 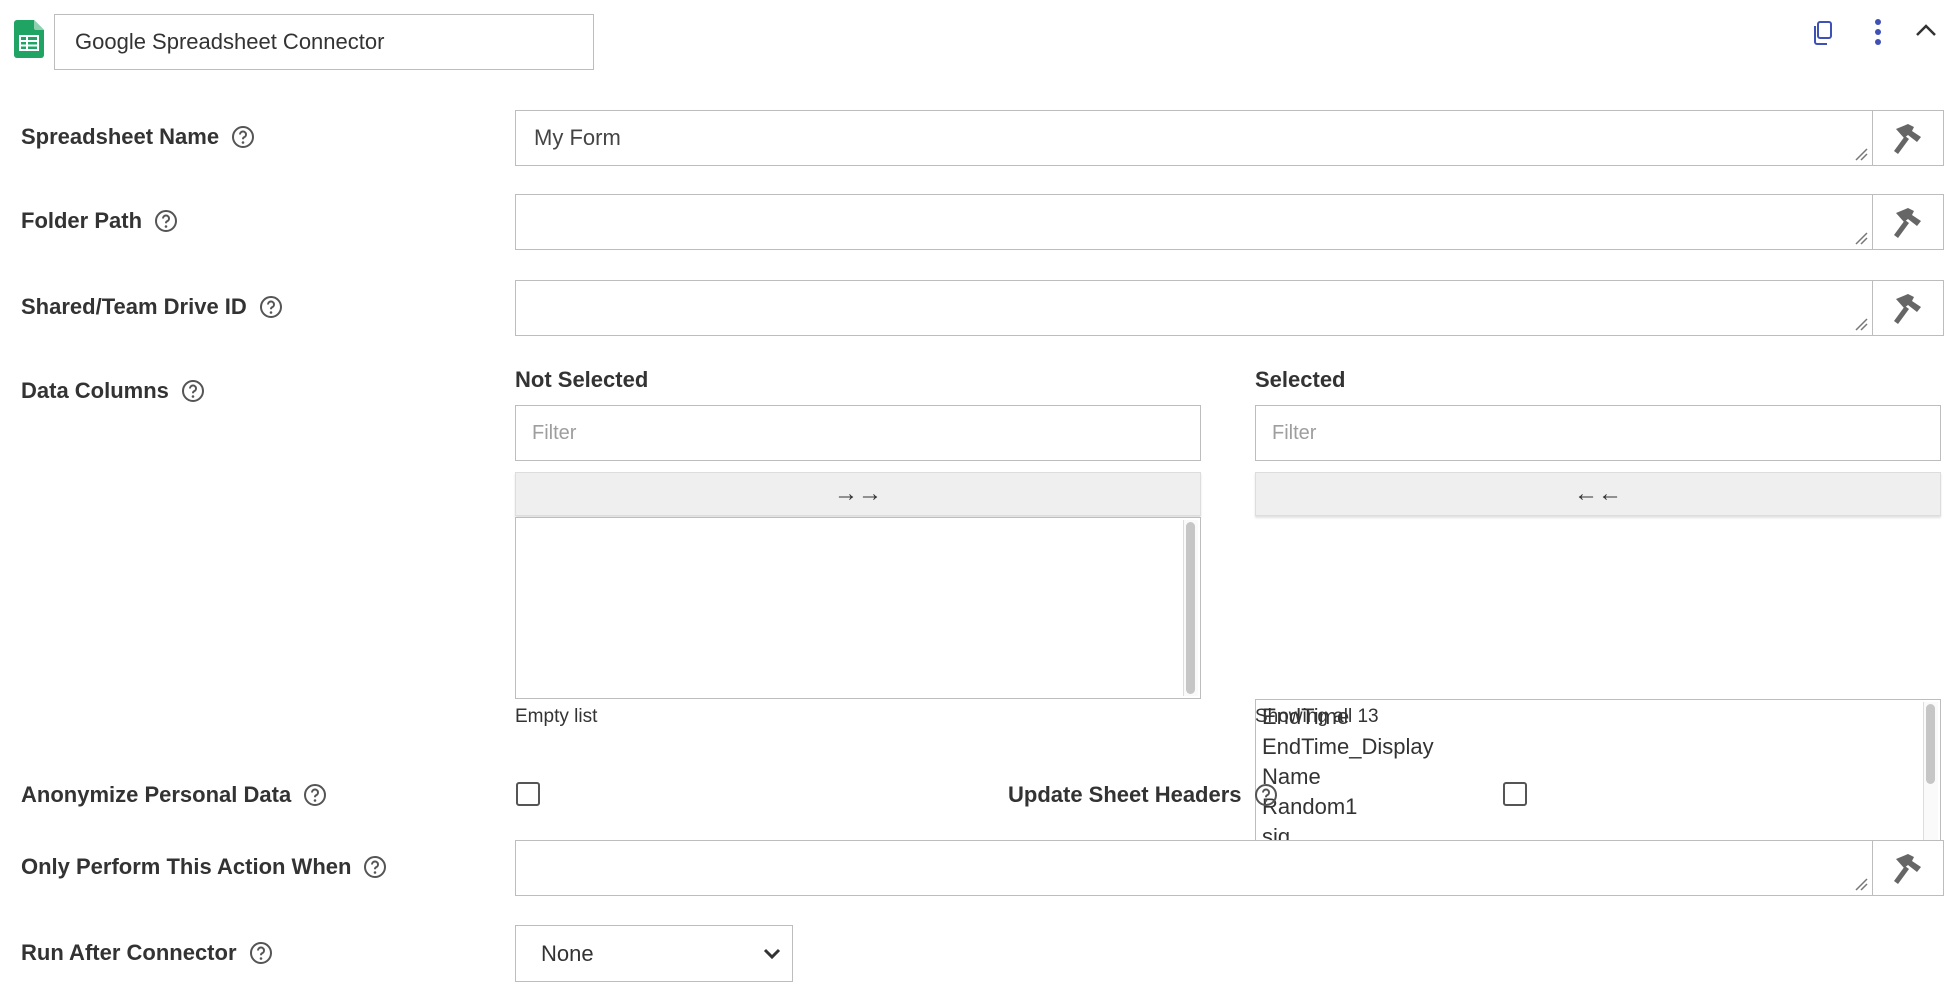 What do you see at coordinates (120, 136) in the screenshot?
I see `spreadsheet-name-label-text: Spreadsheet Name` at bounding box center [120, 136].